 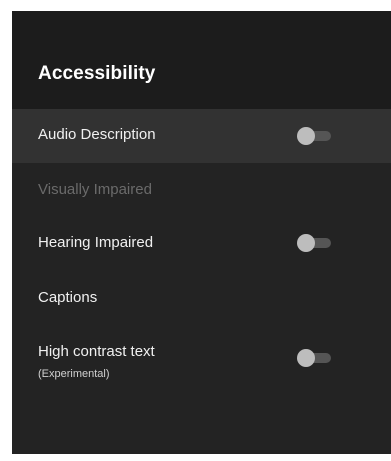 I want to click on setting-label: High contrast text, so click(x=96, y=351).